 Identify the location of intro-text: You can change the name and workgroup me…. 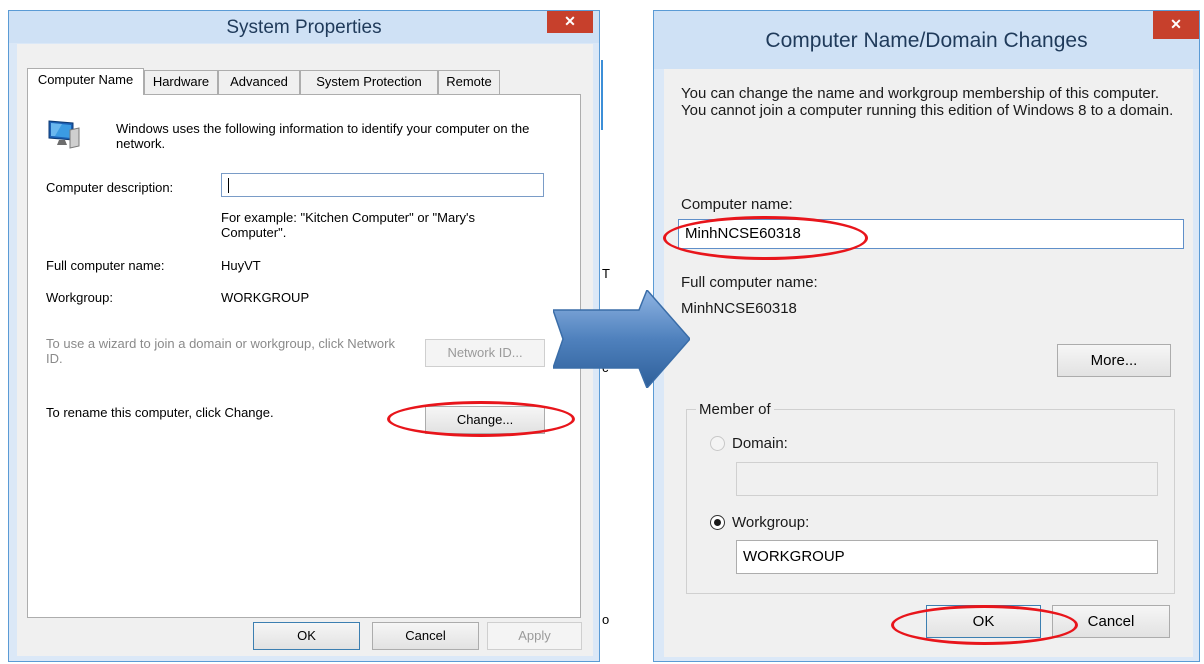
(927, 102).